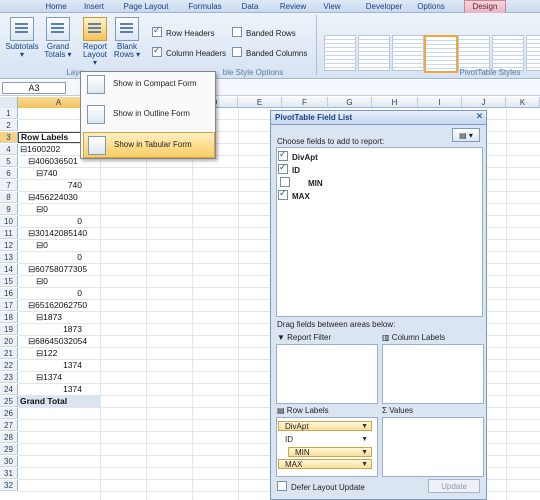 The height and width of the screenshot is (500, 540). Describe the element at coordinates (40, 149) in the screenshot. I see `pivot-cell: ⊟1600202` at that location.